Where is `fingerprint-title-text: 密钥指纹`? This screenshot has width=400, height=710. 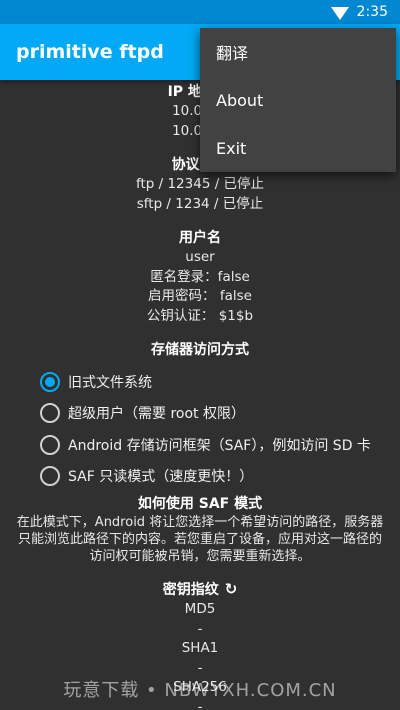 fingerprint-title-text: 密钥指纹 is located at coordinates (190, 590).